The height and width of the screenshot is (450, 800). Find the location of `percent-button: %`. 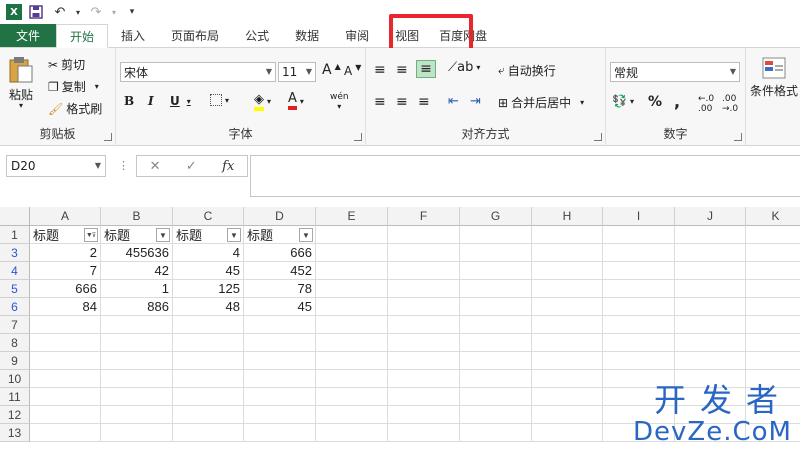

percent-button: % is located at coordinates (655, 102).